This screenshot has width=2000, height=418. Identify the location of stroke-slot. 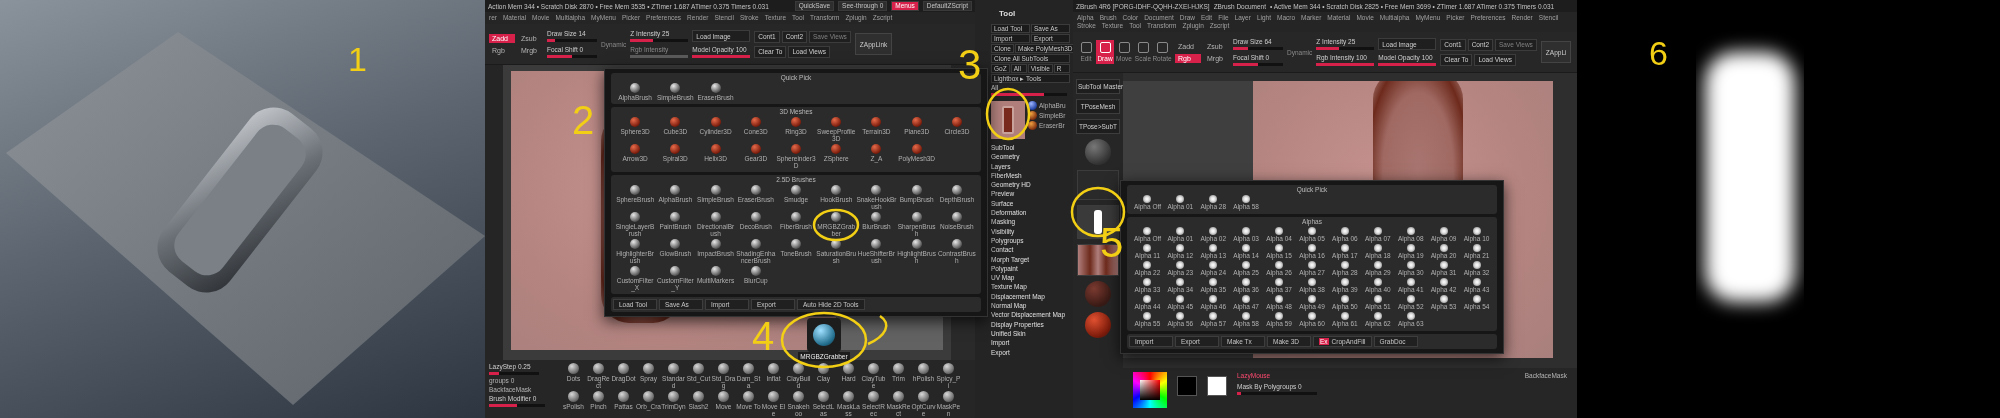
(1098, 185).